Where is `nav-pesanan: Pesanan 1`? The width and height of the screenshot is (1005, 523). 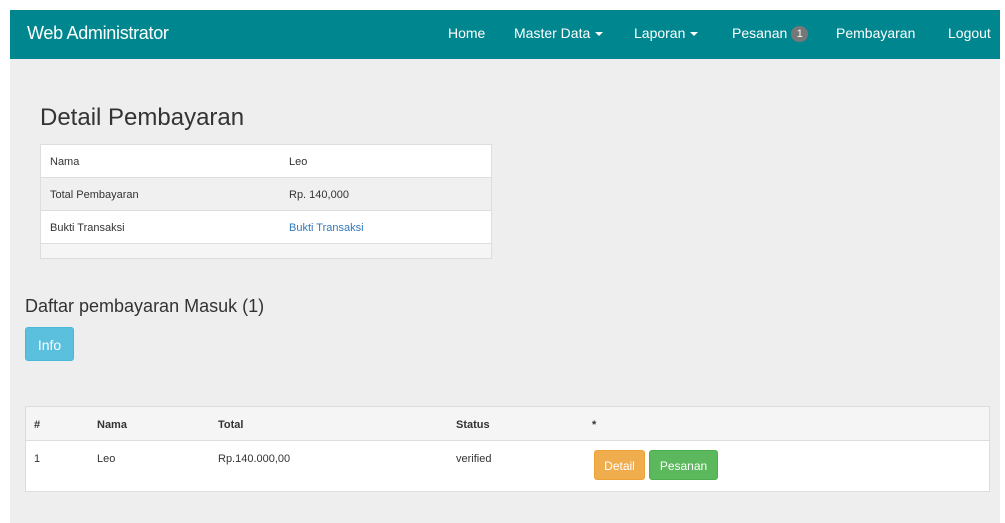
nav-pesanan: Pesanan 1 is located at coordinates (770, 33).